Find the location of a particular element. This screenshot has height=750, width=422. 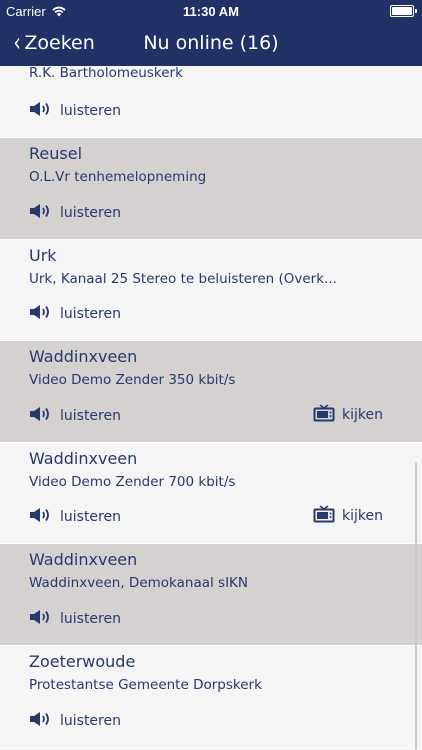

scrollbar is located at coordinates (416, 606).